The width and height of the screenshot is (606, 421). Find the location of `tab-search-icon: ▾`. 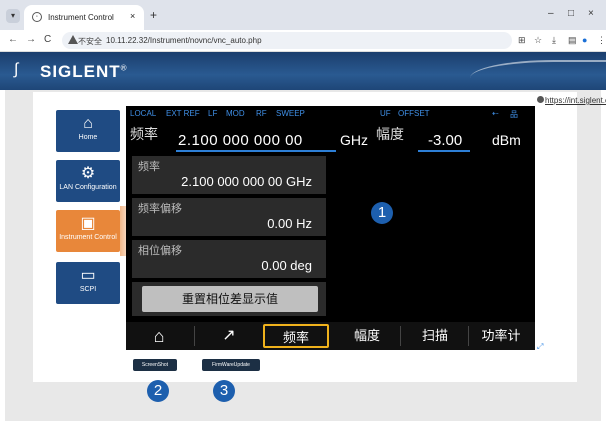

tab-search-icon: ▾ is located at coordinates (13, 16).